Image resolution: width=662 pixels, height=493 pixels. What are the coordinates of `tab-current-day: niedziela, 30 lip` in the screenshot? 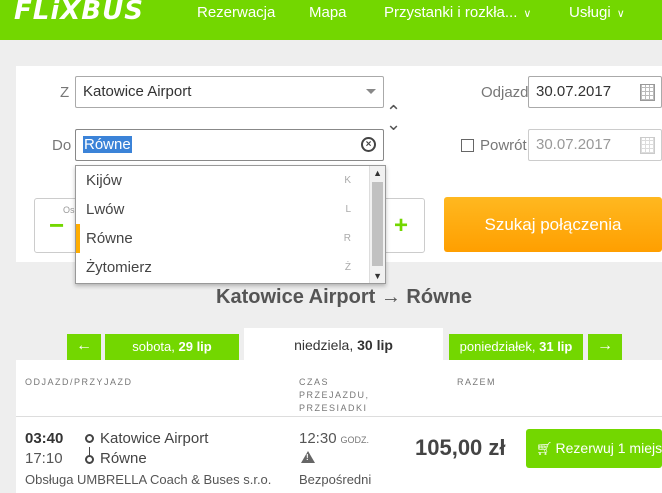 It's located at (343, 344).